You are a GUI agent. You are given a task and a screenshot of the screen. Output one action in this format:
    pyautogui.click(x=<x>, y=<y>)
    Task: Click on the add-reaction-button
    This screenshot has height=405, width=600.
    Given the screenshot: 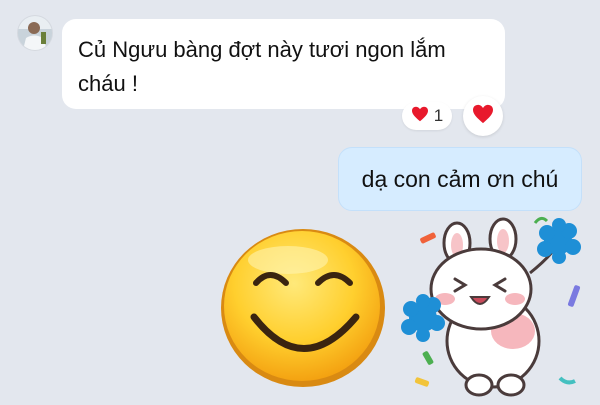 What is the action you would take?
    pyautogui.click(x=483, y=116)
    